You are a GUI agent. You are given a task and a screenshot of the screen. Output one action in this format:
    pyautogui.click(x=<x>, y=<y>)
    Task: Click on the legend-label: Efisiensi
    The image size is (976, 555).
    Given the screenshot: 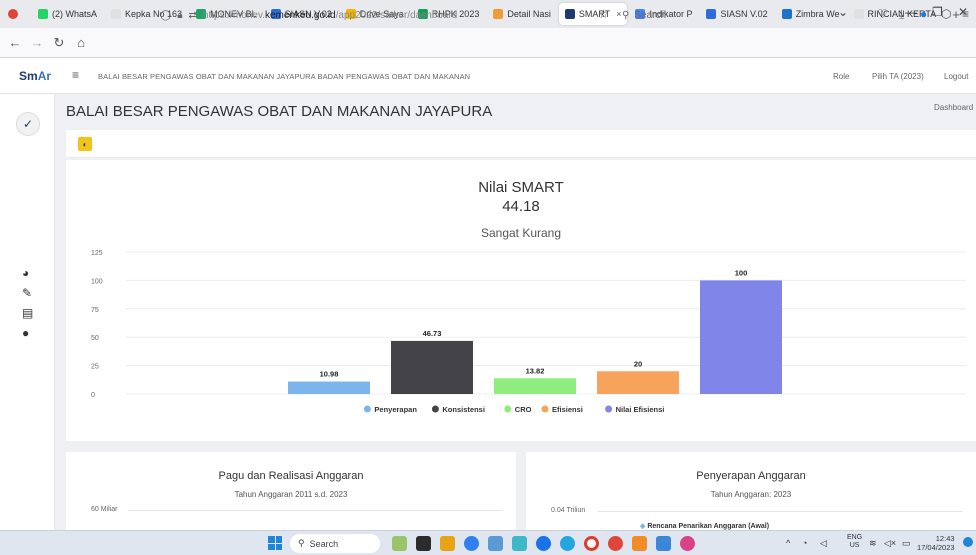 What is the action you would take?
    pyautogui.click(x=567, y=409)
    